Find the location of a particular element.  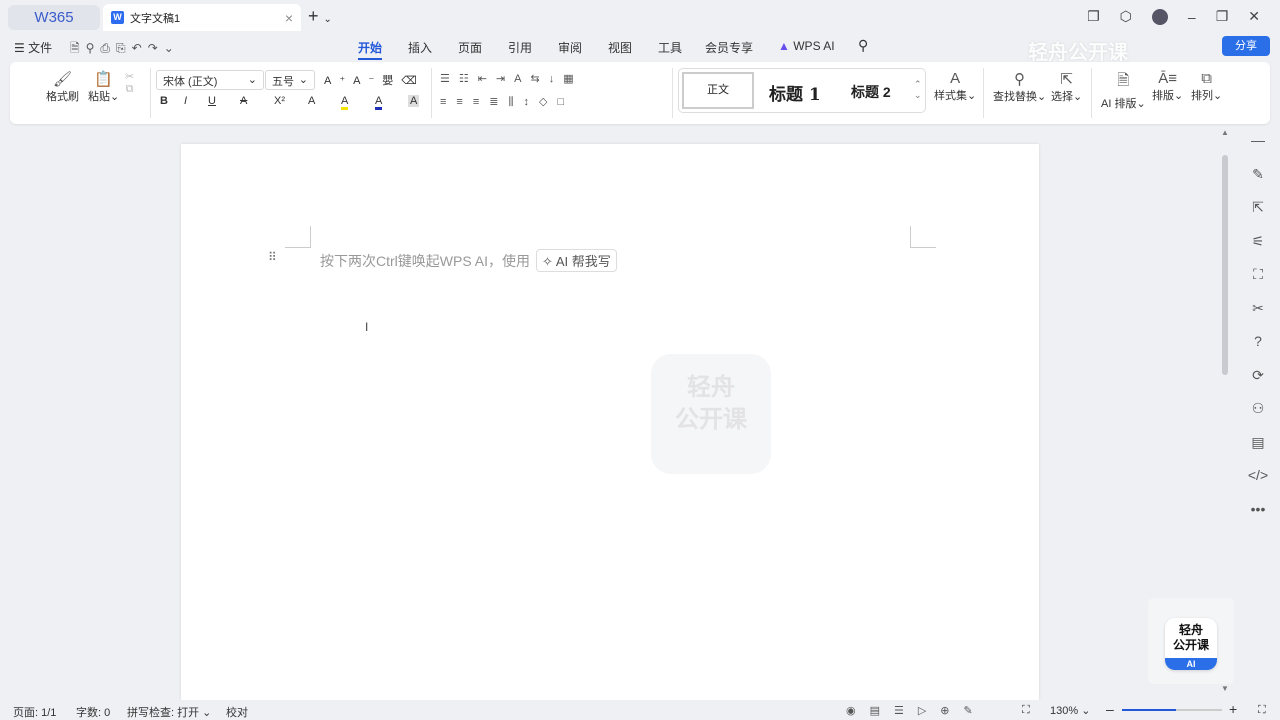

new-tab-button: + ⌄ is located at coordinates (320, 16).